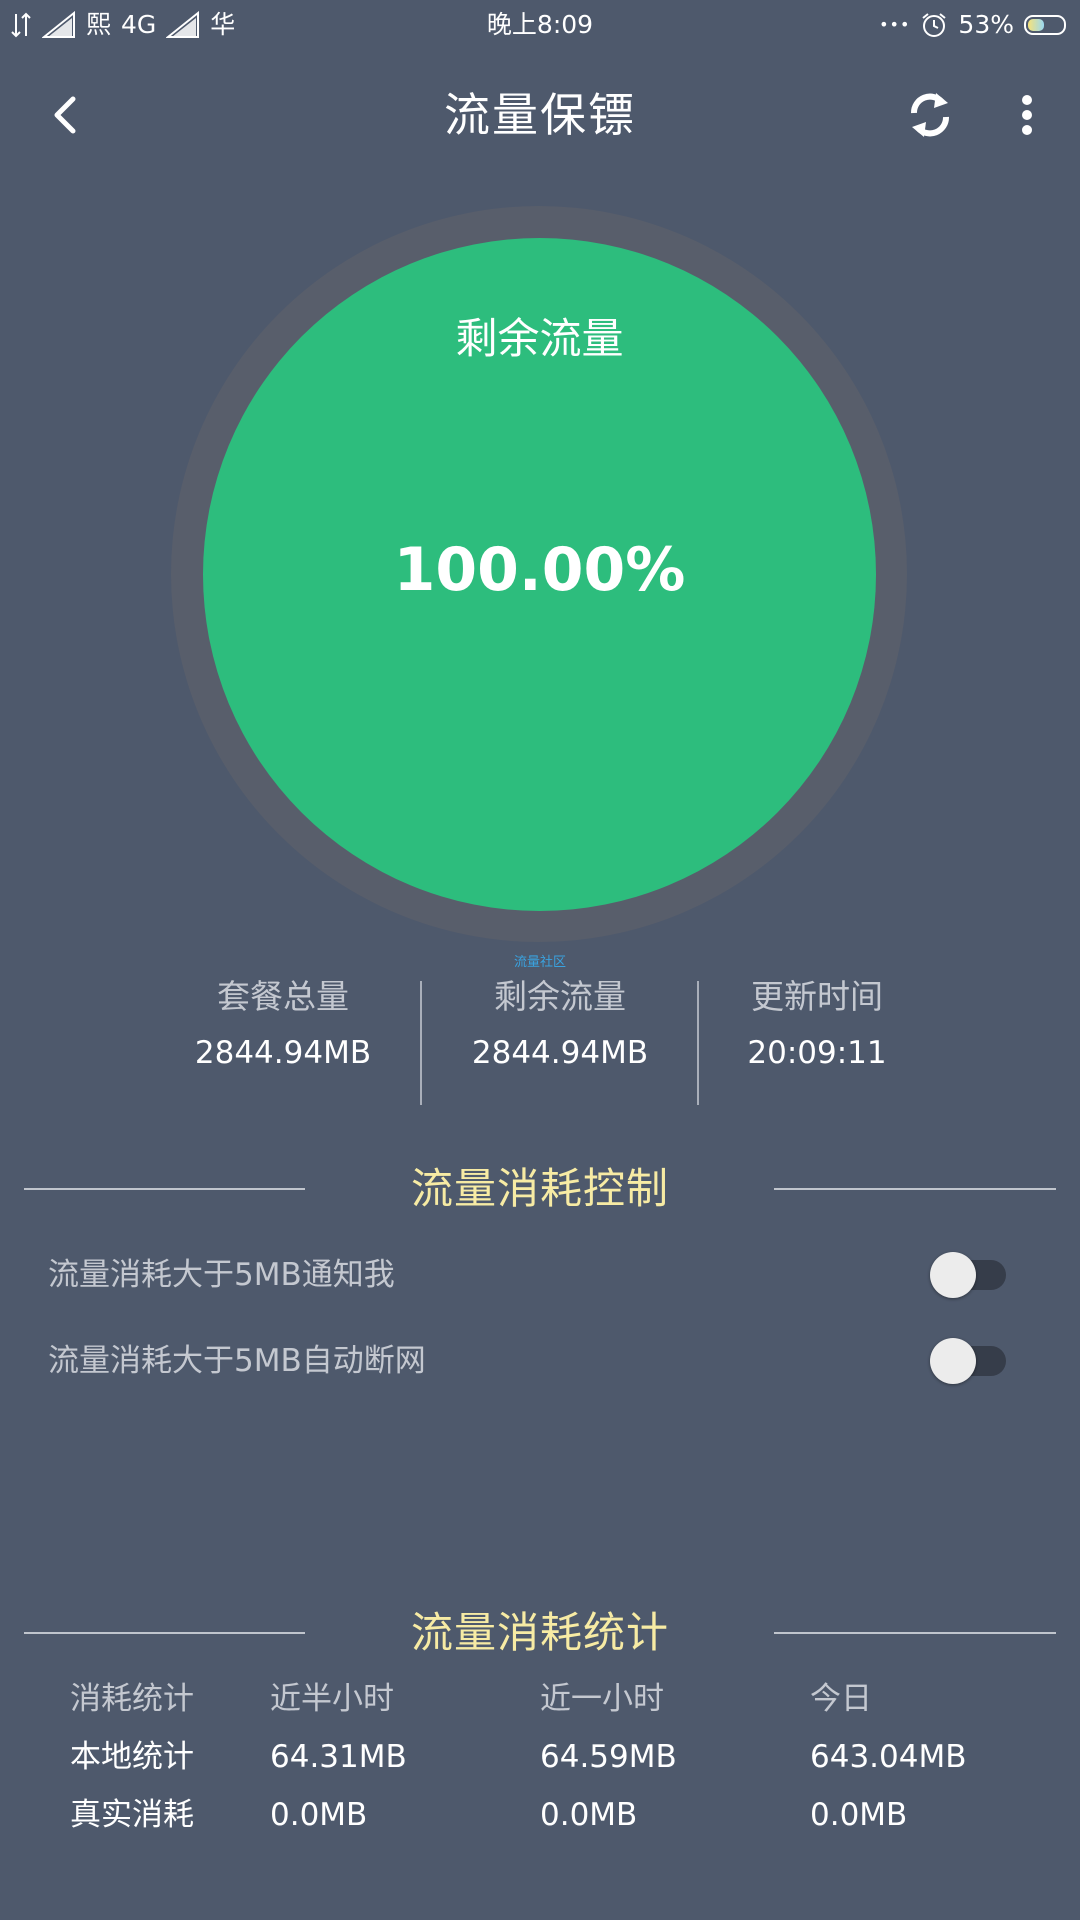  I want to click on table-cell: 真实消耗, so click(132, 1815).